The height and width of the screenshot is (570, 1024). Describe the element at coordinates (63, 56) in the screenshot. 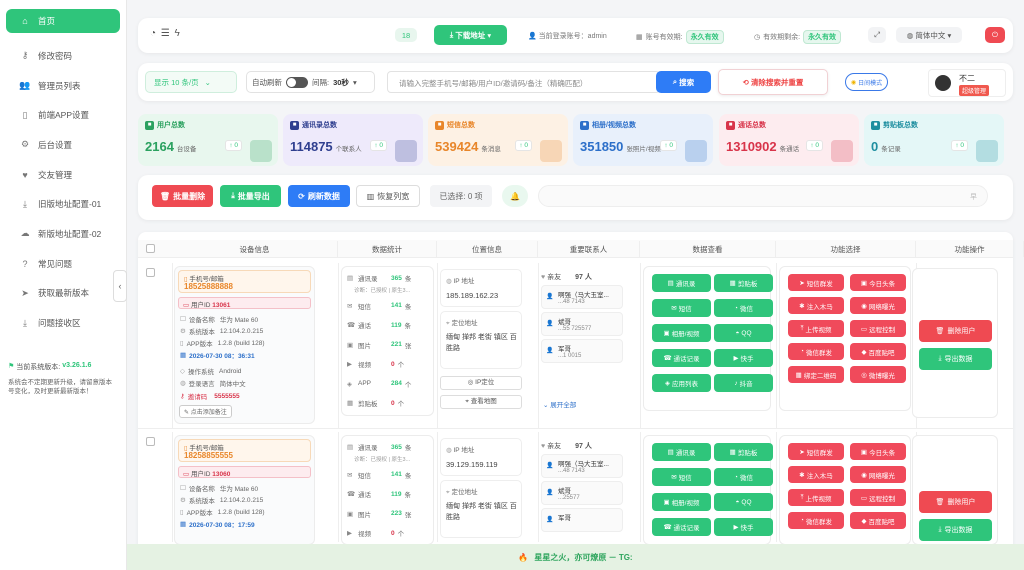

I see `sidebar-item-1: ⚷ 修改密码` at that location.